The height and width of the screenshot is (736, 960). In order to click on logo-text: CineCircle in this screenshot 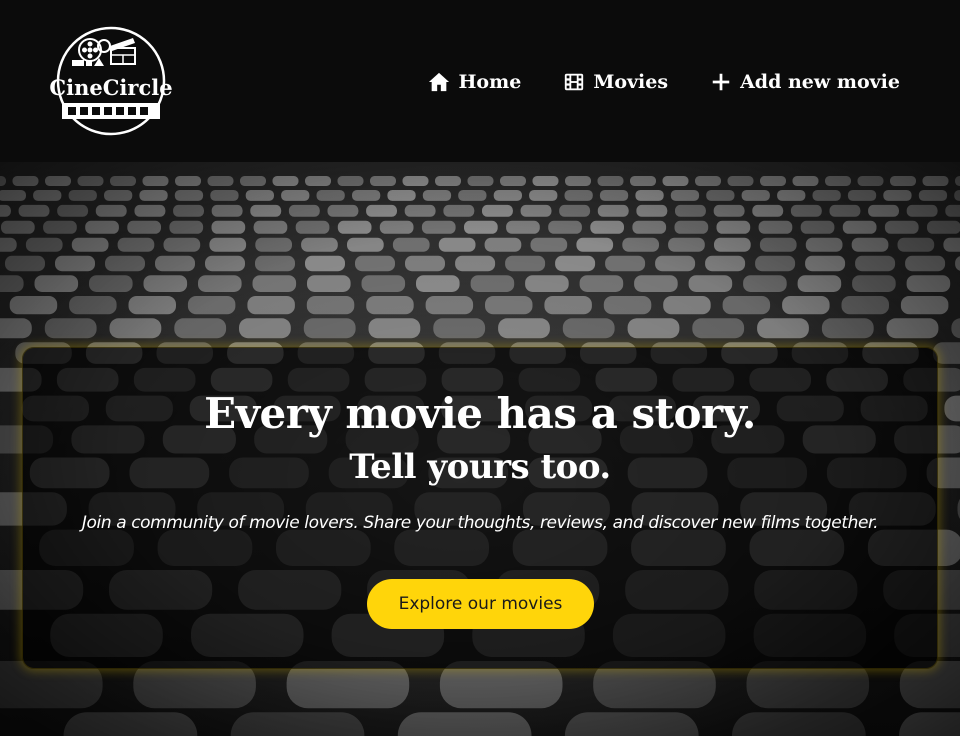, I will do `click(110, 87)`.